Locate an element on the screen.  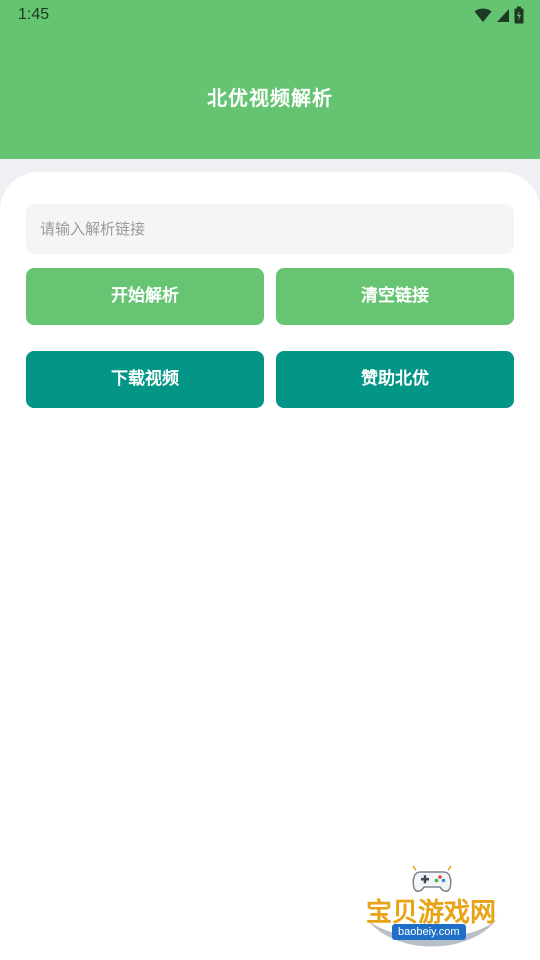
status-icons is located at coordinates (499, 15).